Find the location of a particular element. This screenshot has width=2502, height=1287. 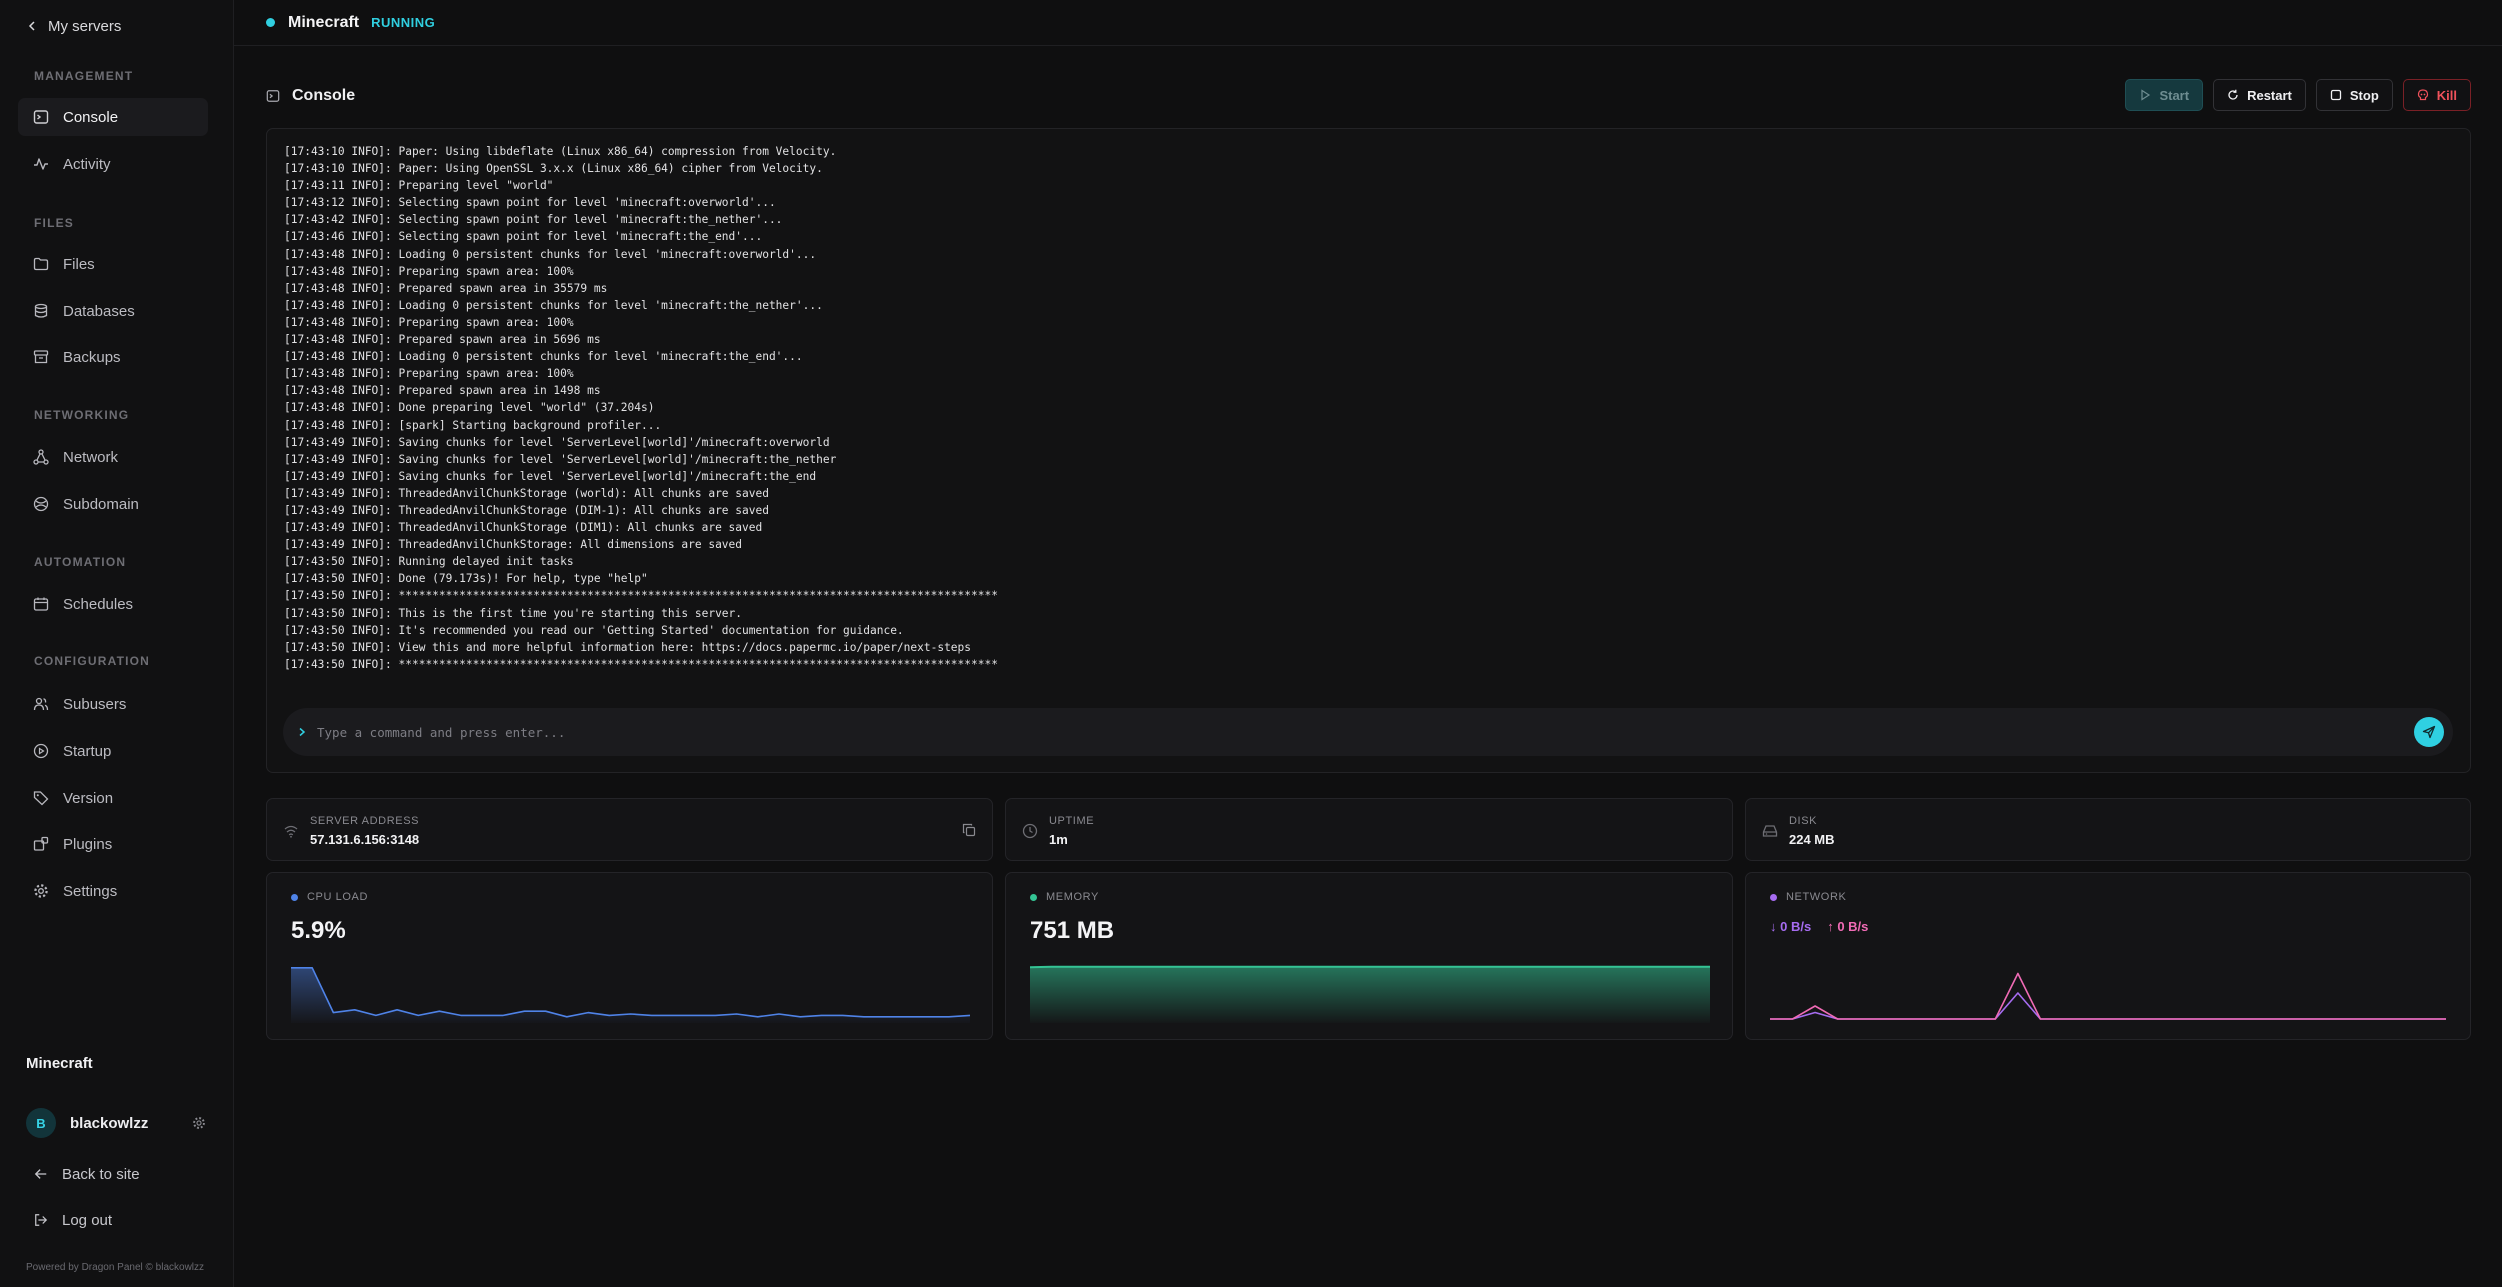

terminal-icon is located at coordinates (273, 96).